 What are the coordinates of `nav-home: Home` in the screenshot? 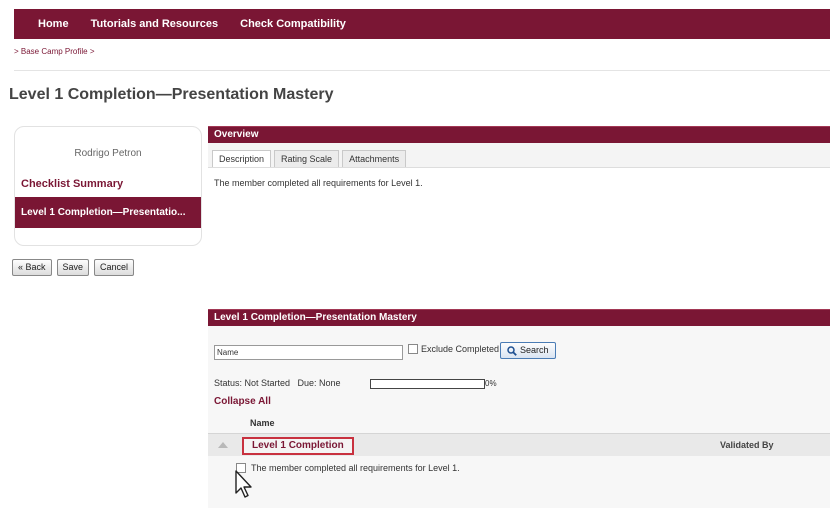 It's located at (53, 24).